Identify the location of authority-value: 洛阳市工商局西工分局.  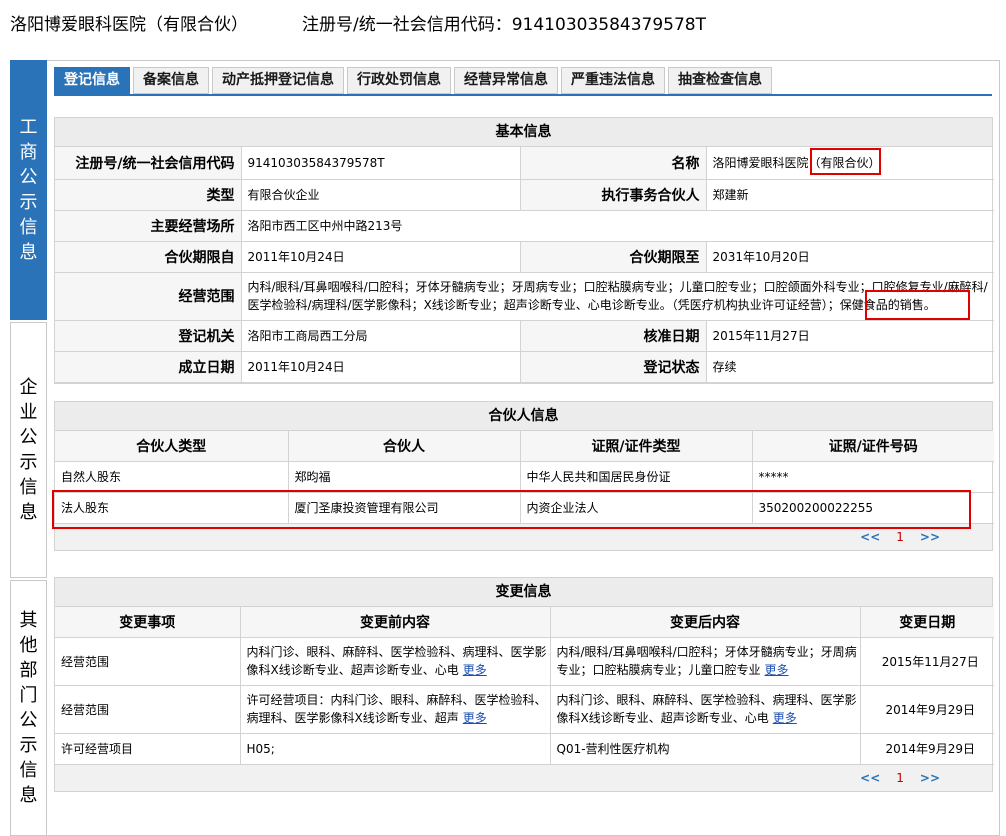
(380, 335).